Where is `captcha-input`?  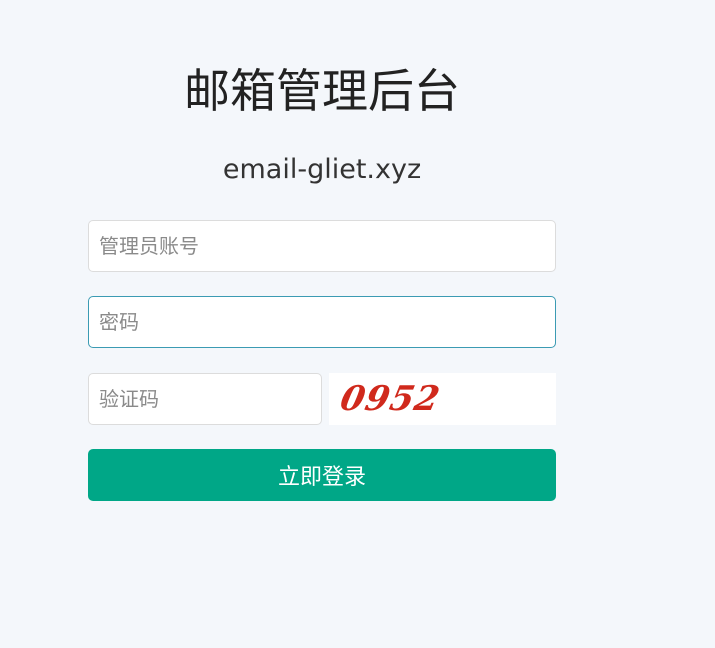
captcha-input is located at coordinates (205, 399).